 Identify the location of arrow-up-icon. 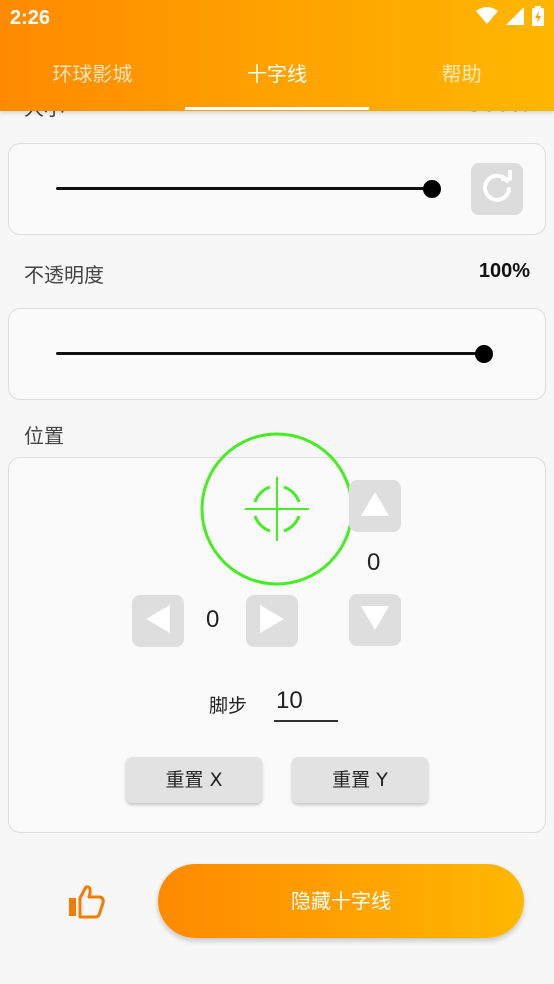
(375, 506).